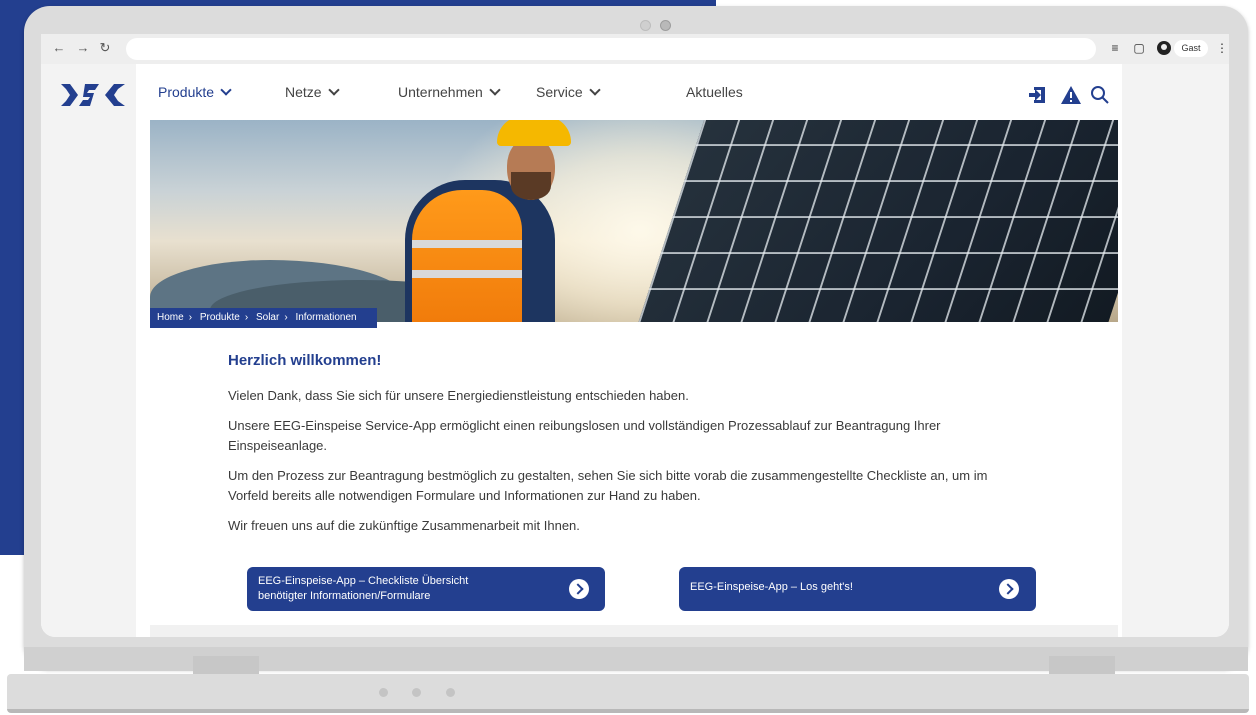  I want to click on warning-icon, so click(1071, 95).